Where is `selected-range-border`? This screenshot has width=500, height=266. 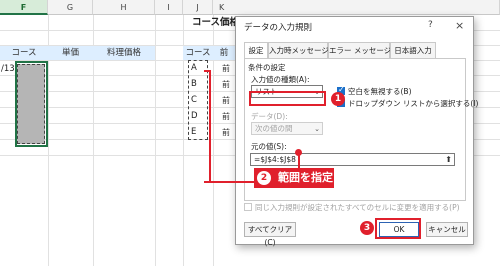
selected-range-border is located at coordinates (31, 104).